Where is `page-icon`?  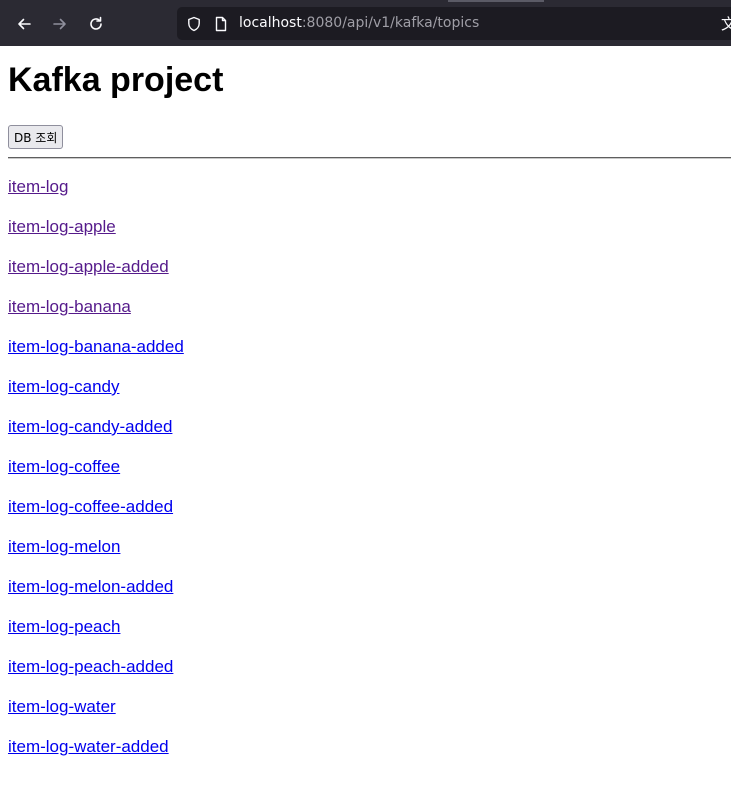 page-icon is located at coordinates (221, 24).